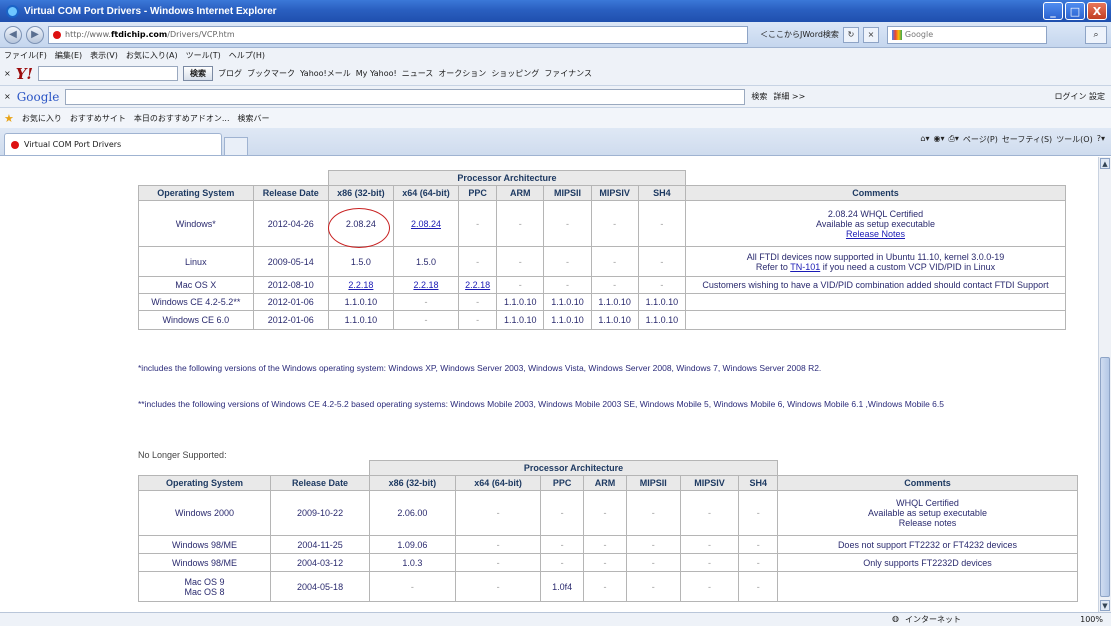 This screenshot has width=1111, height=626. What do you see at coordinates (1101, 139) in the screenshot?
I see `help-icon: ?▾` at bounding box center [1101, 139].